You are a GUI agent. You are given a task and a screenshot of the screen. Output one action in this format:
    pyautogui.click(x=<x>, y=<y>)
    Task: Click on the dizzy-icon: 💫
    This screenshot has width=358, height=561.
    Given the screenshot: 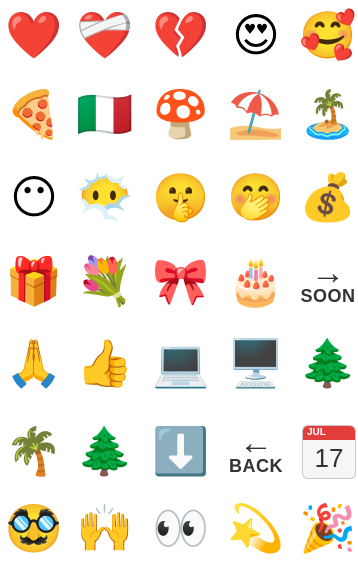 What is the action you would take?
    pyautogui.click(x=256, y=528)
    